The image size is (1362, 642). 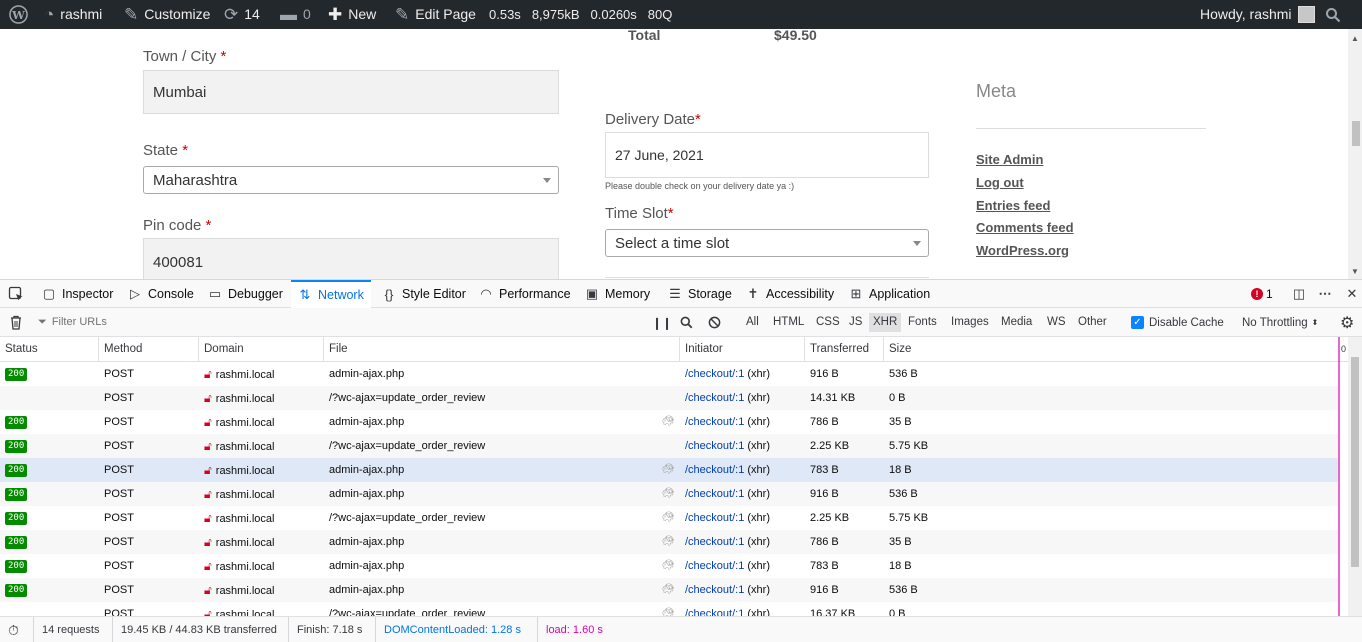 What do you see at coordinates (352, 14) in the screenshot?
I see `new-content-menu: ✚ New` at bounding box center [352, 14].